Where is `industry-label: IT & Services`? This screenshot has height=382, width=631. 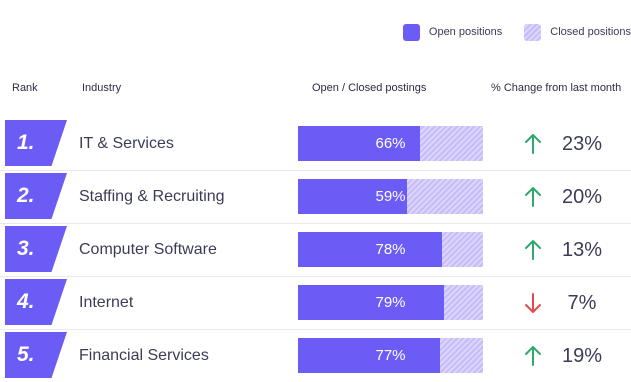
industry-label: IT & Services is located at coordinates (126, 143).